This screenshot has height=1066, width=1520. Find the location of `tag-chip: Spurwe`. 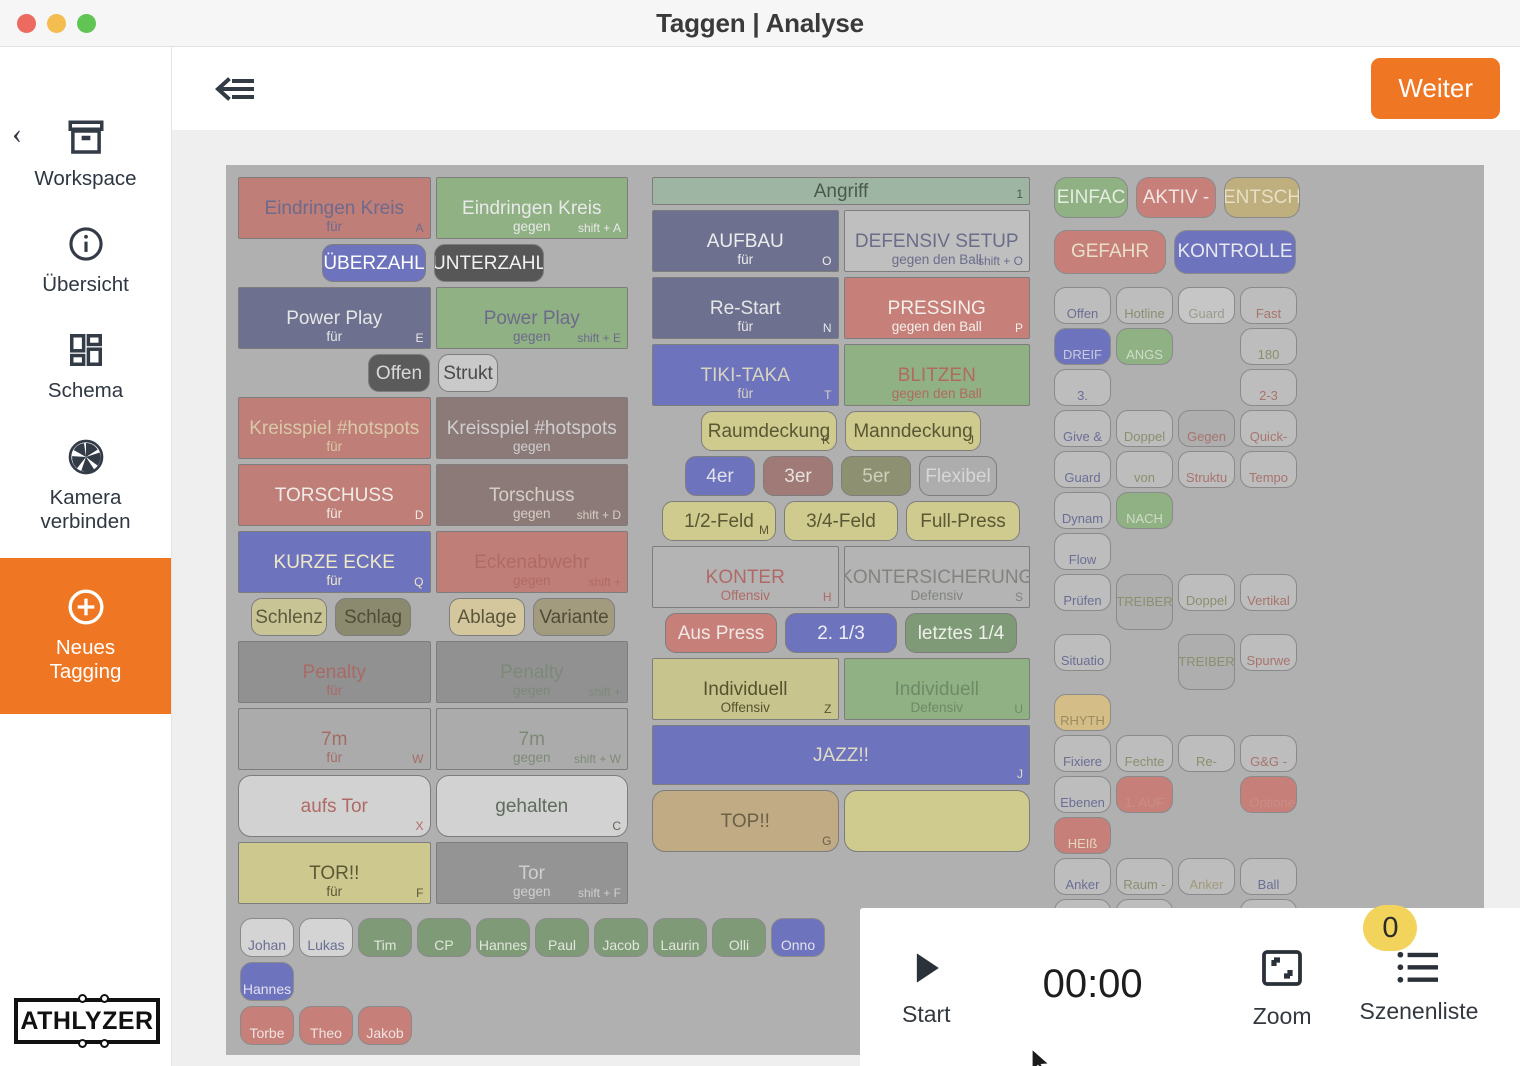

tag-chip: Spurwe is located at coordinates (1268, 652).